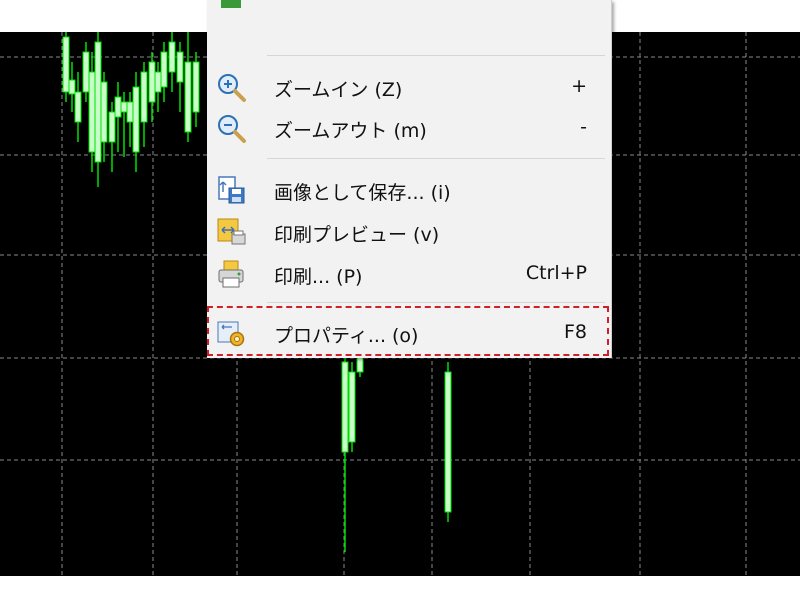 This screenshot has width=800, height=600. Describe the element at coordinates (362, 193) in the screenshot. I see `menu-item-label: 画像として保存... (i)` at that location.